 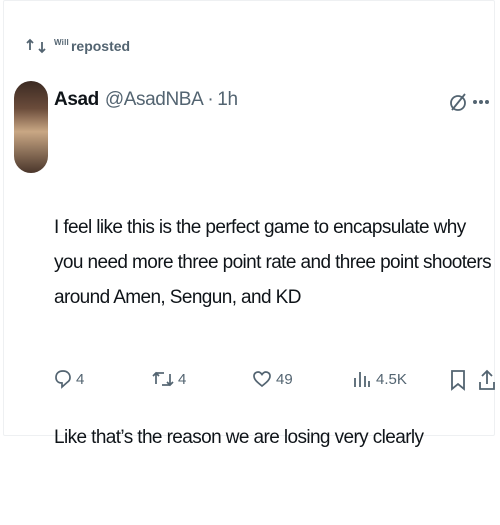 What do you see at coordinates (154, 100) in the screenshot?
I see `author-handle: @AsadNBA` at bounding box center [154, 100].